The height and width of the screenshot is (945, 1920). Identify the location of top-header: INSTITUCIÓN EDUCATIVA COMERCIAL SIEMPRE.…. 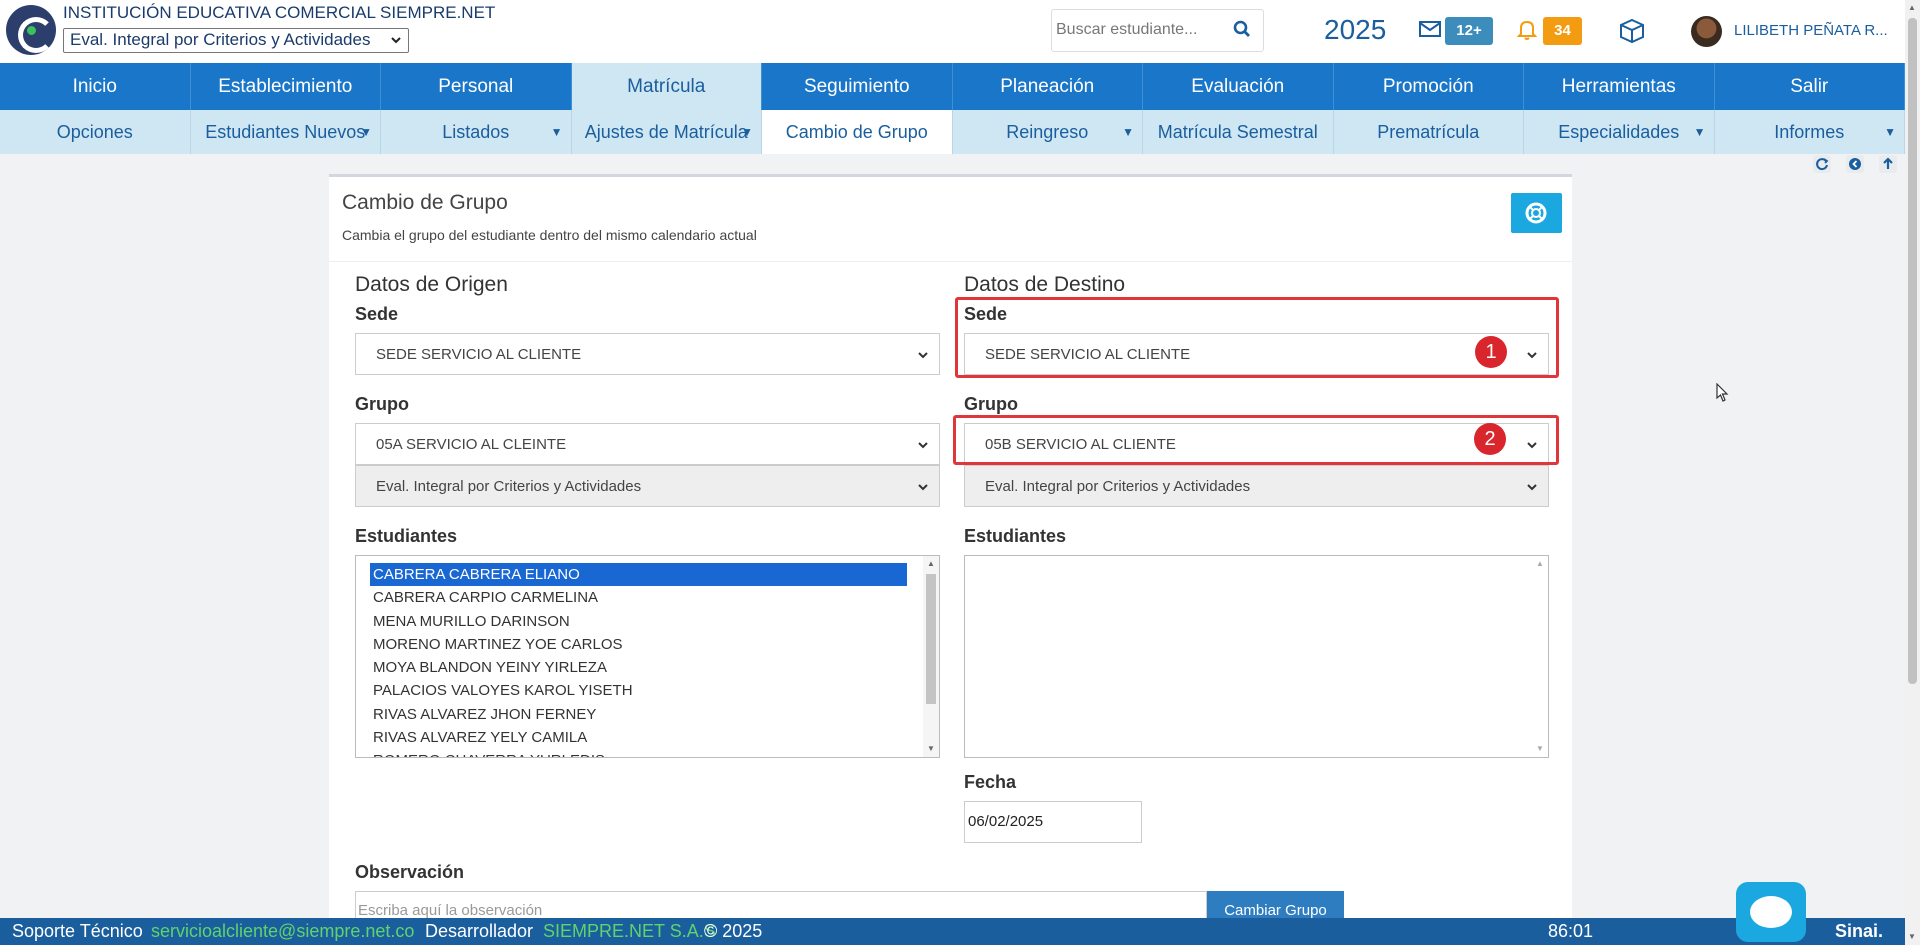
(952, 31).